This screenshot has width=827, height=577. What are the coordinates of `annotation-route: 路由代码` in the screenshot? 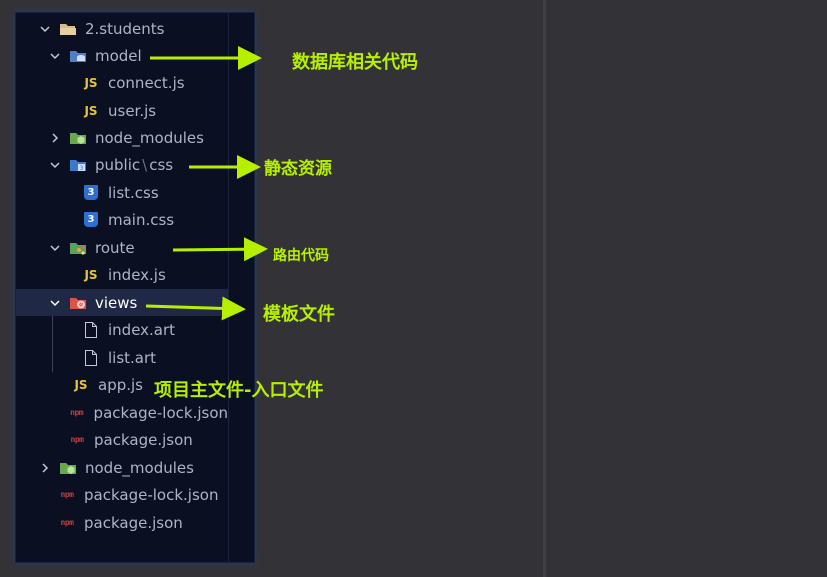 It's located at (301, 256).